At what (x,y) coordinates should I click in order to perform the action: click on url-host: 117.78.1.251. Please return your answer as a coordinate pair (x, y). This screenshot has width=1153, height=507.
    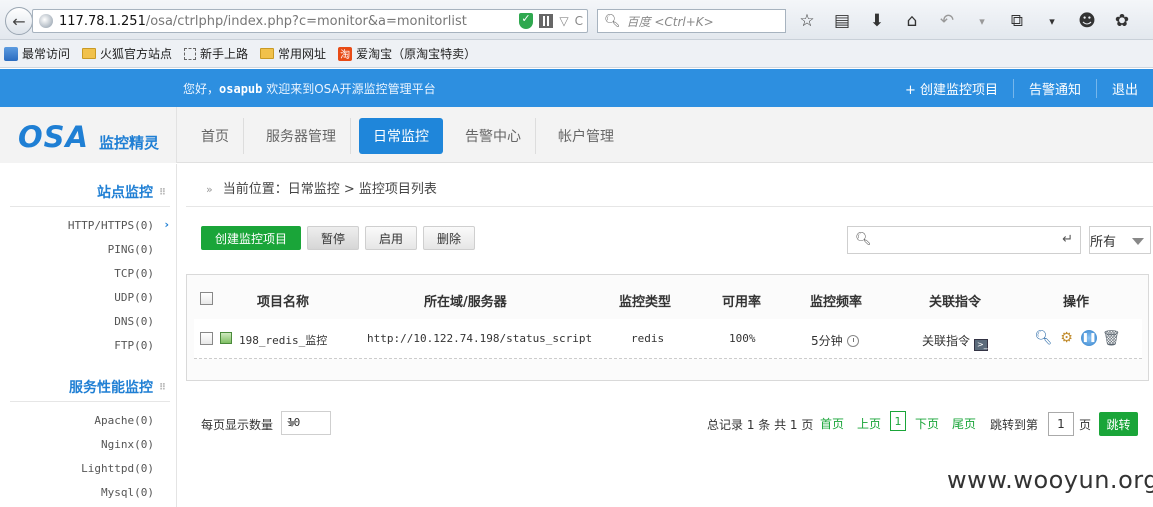
    Looking at the image, I should click on (102, 21).